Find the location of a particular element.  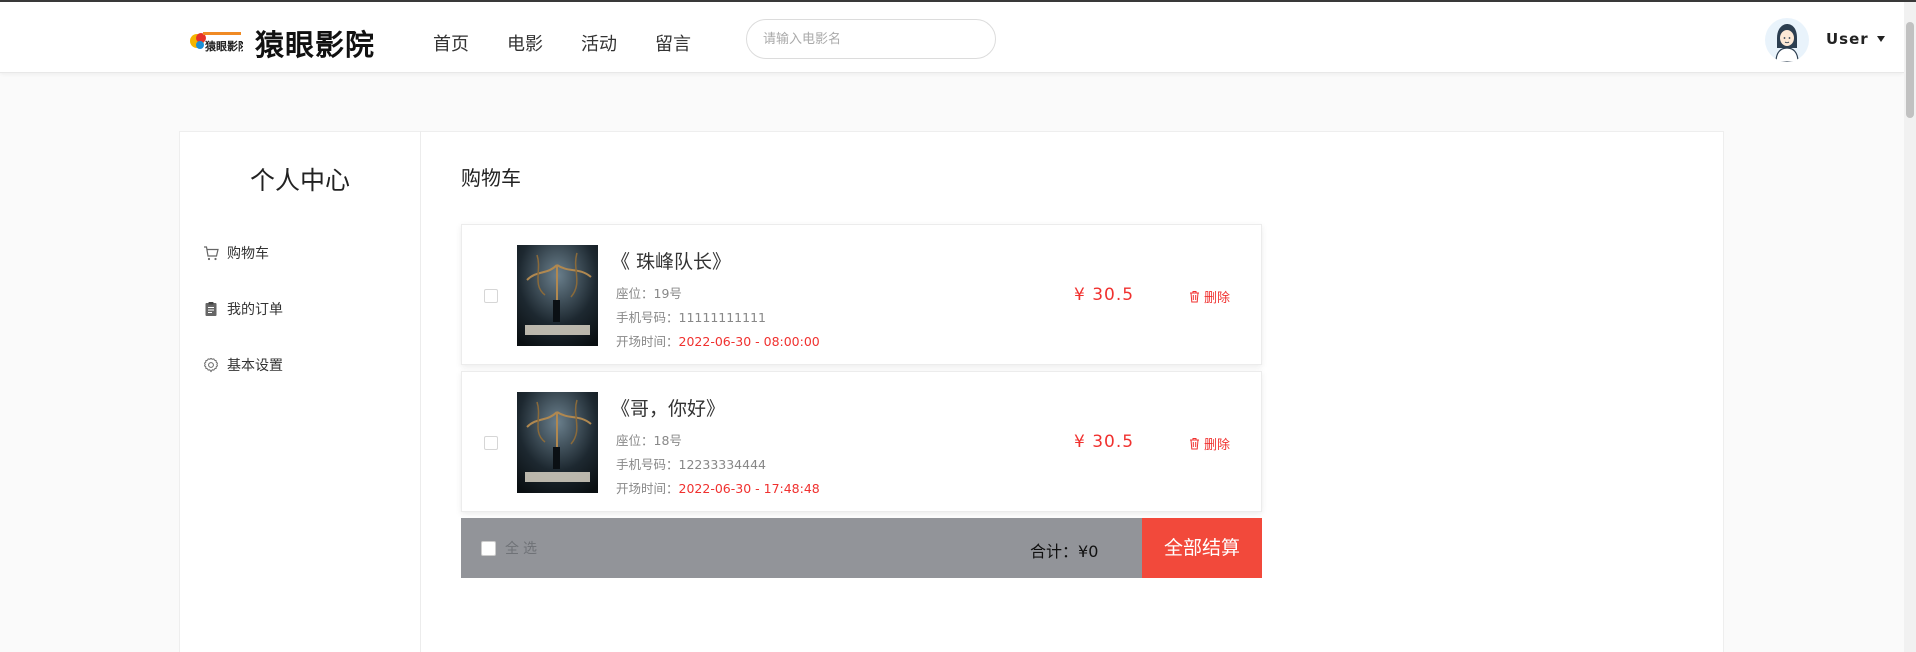

nav-home: 首页 is located at coordinates (451, 43).